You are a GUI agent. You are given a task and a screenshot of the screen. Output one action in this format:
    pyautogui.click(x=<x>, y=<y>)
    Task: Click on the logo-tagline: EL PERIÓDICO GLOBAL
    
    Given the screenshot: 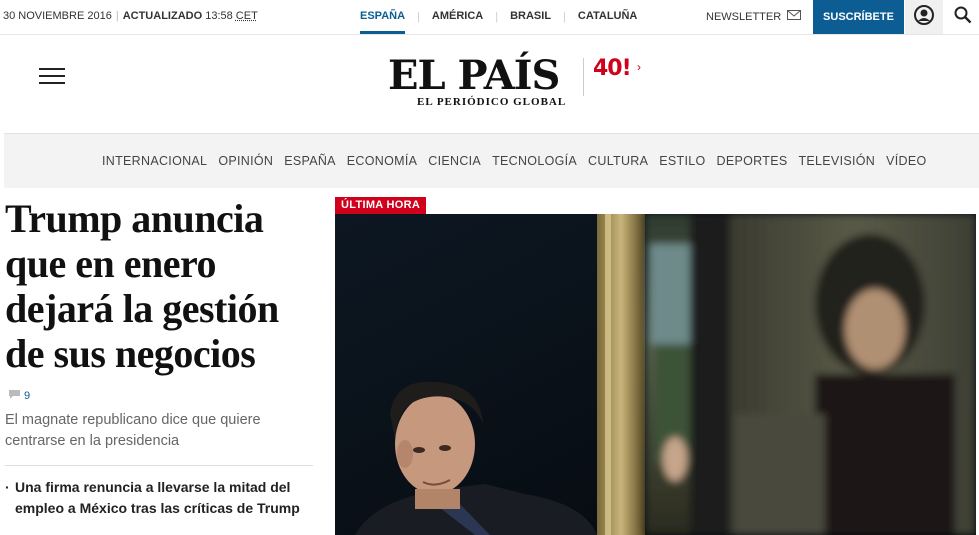 What is the action you would take?
    pyautogui.click(x=492, y=102)
    